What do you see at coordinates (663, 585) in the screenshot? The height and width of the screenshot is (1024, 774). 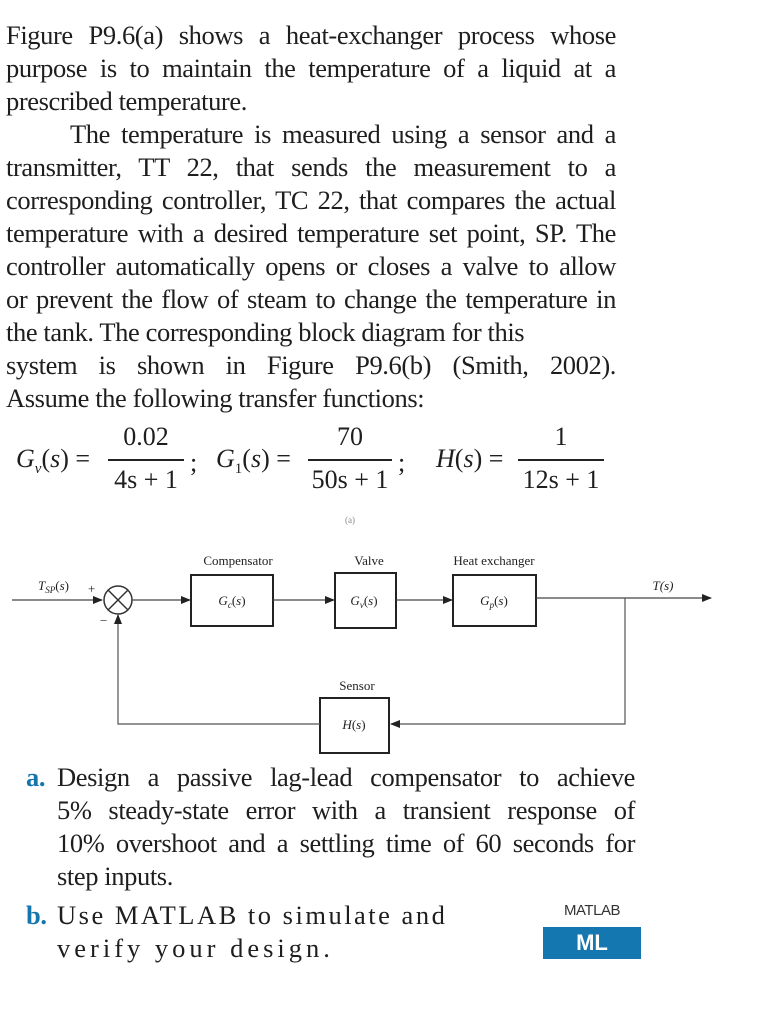 I see `output-label: T(s)` at bounding box center [663, 585].